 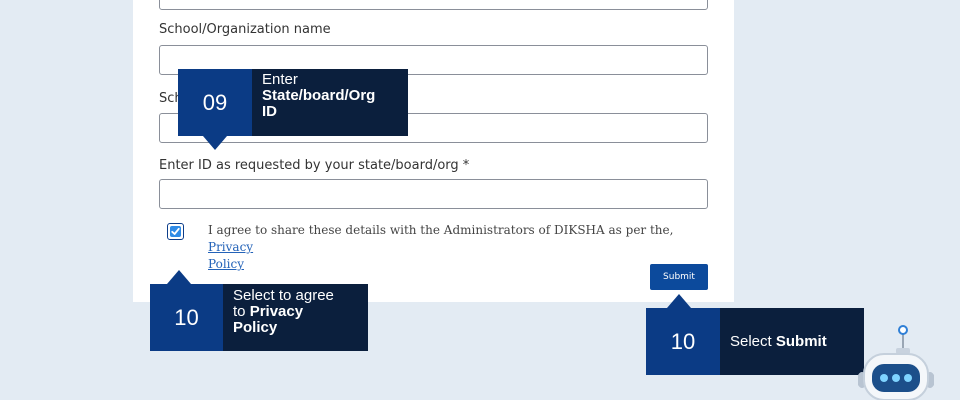 I want to click on callout-step-10b-text: Select Submit, so click(x=792, y=341).